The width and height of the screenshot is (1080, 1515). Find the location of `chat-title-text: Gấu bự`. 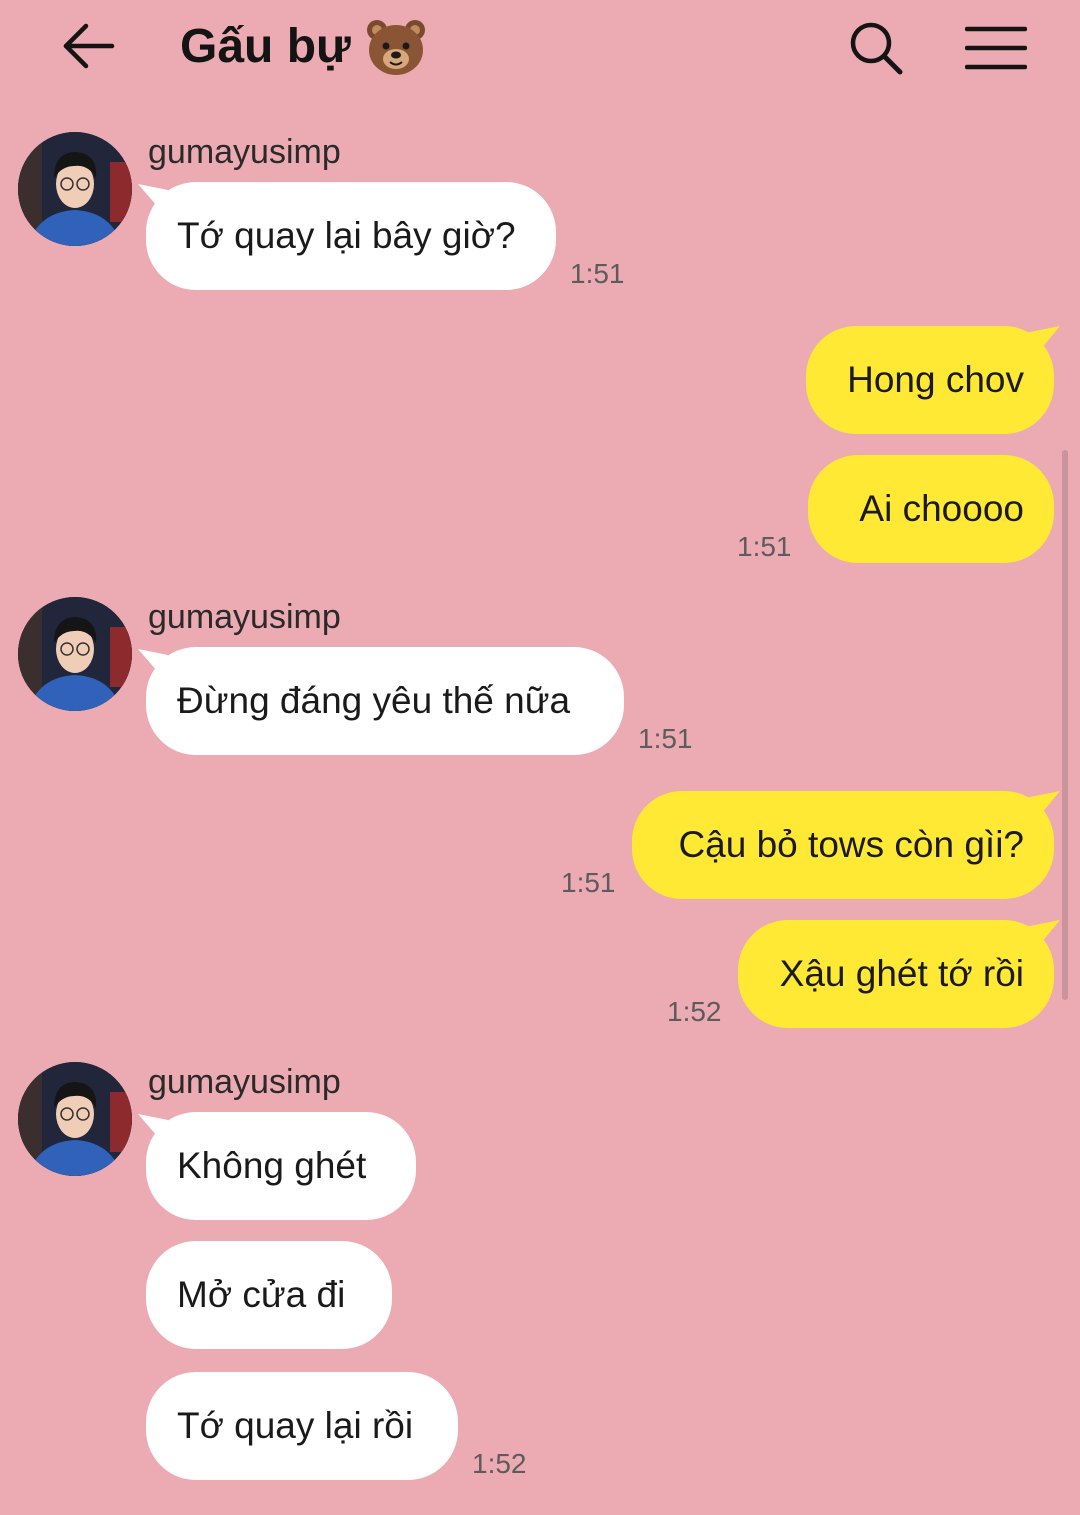

chat-title-text: Gấu bự is located at coordinates (265, 46).